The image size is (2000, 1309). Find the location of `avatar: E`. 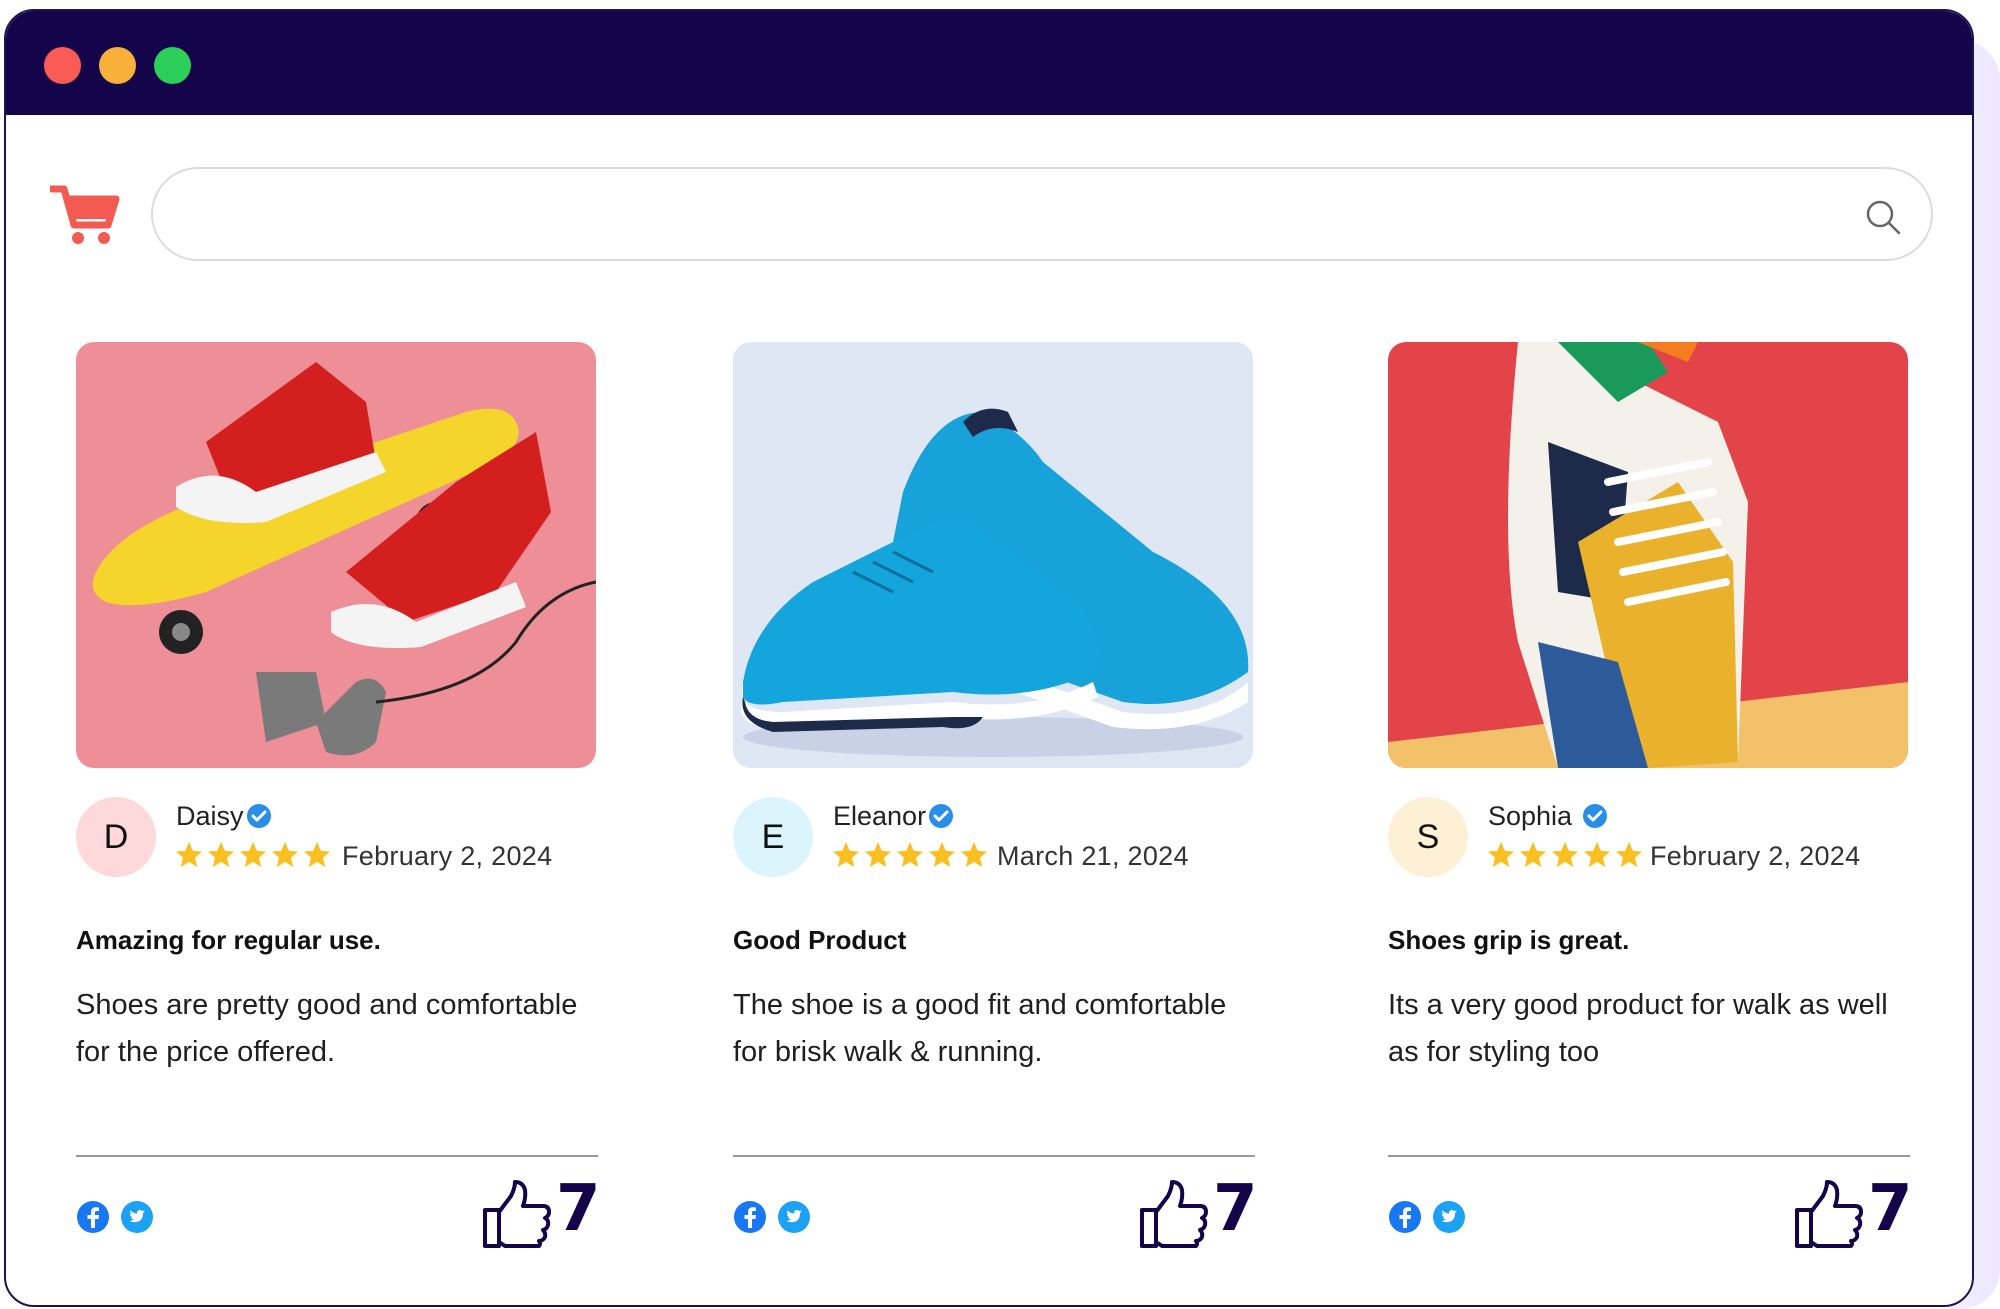

avatar: E is located at coordinates (773, 837).